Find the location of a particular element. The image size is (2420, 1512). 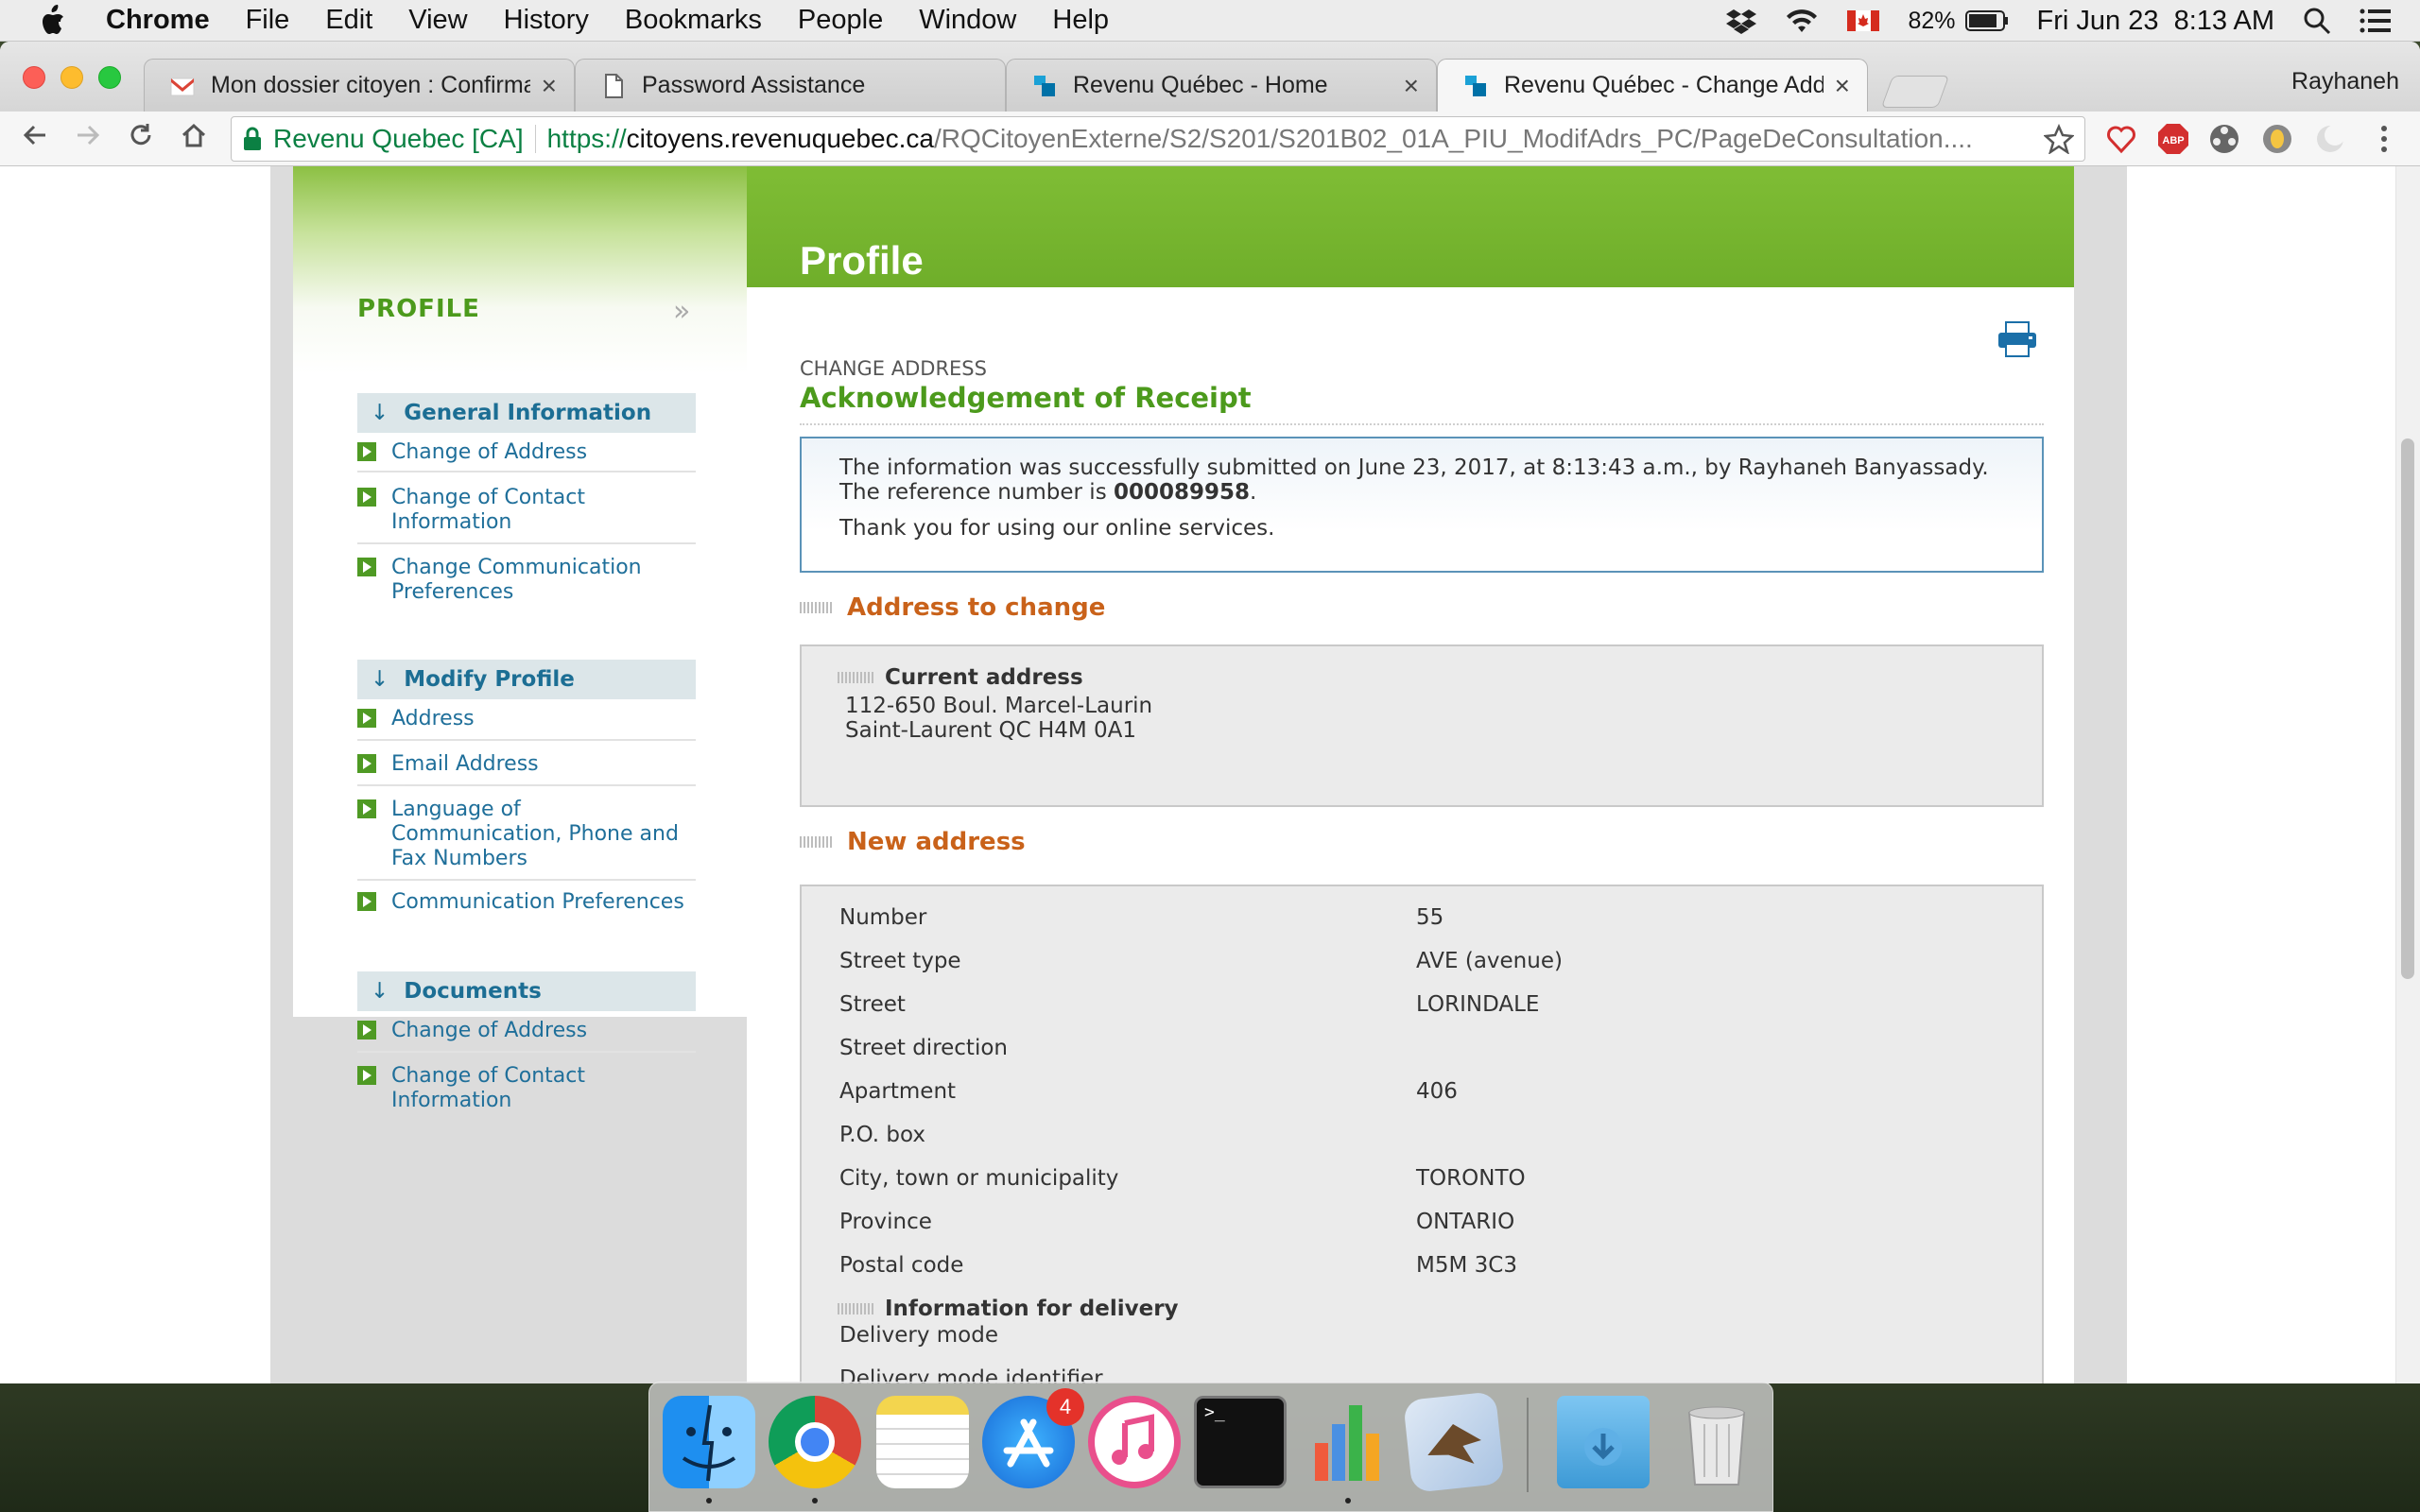

sub-heading-text: Current address is located at coordinates (984, 677).